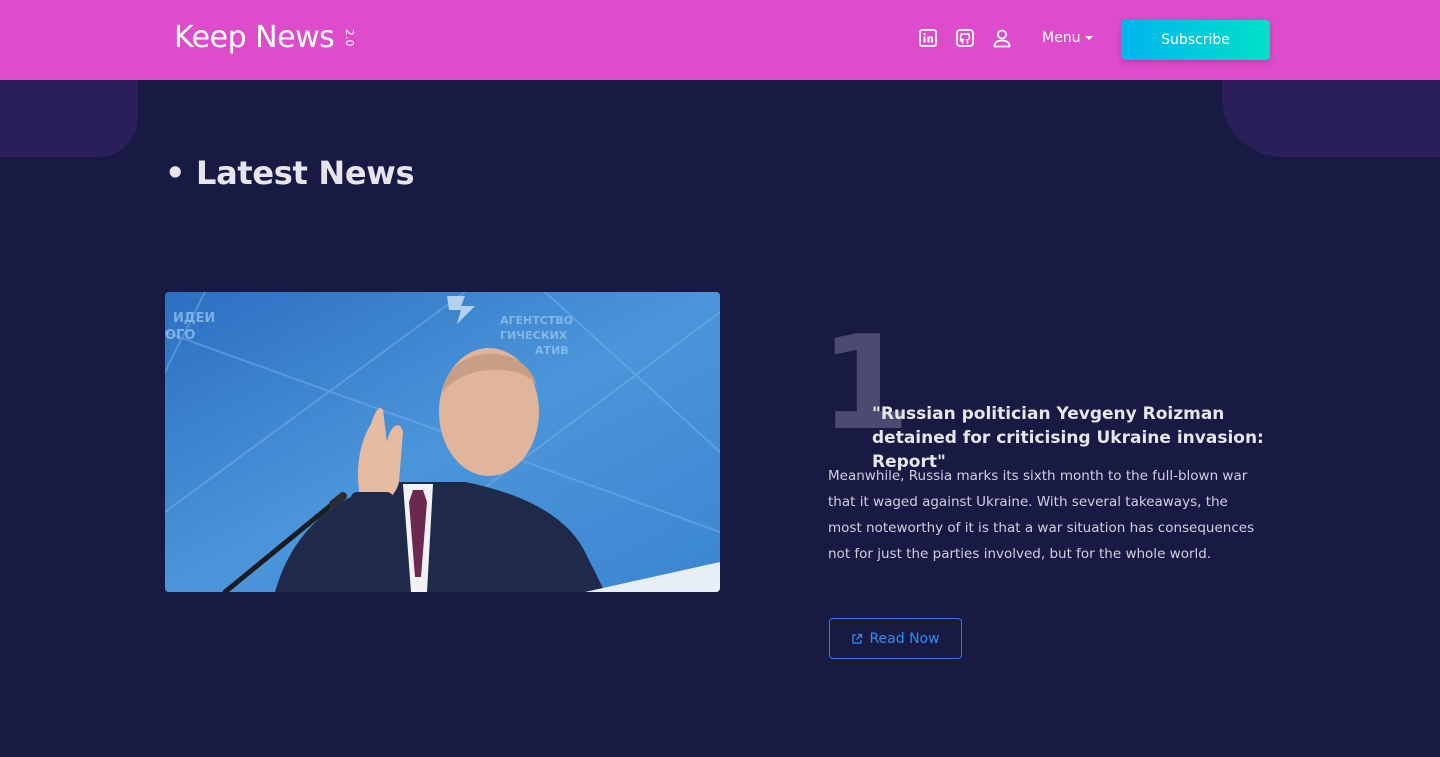  What do you see at coordinates (552, 350) in the screenshot?
I see `backdrop-text: АТИВ` at bounding box center [552, 350].